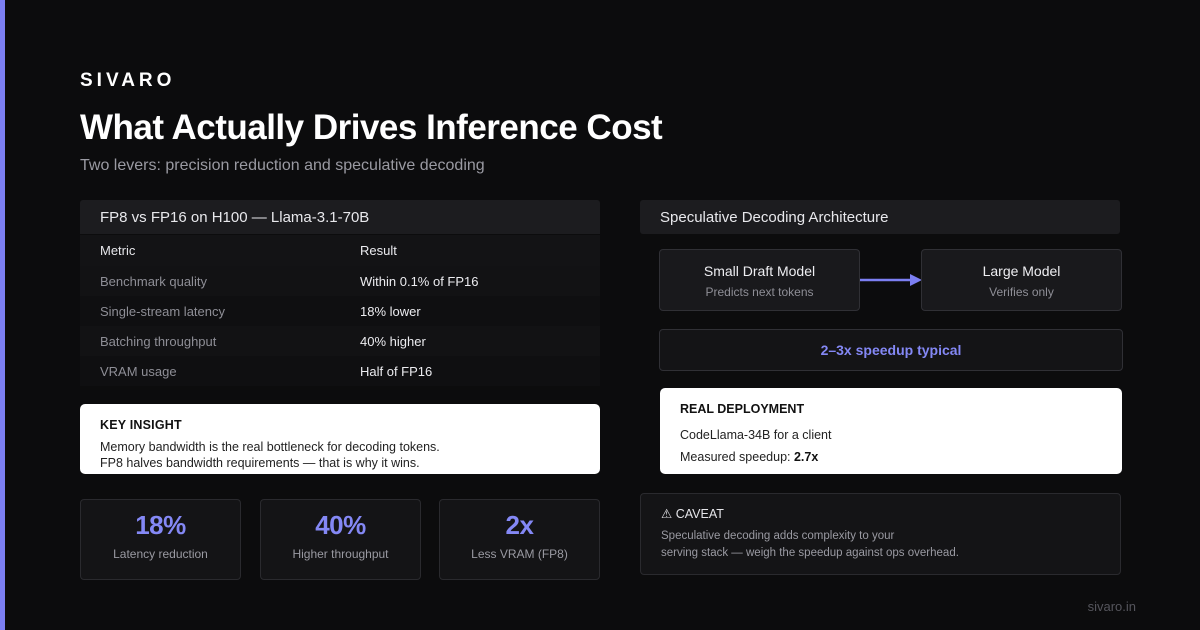 The width and height of the screenshot is (1200, 630). What do you see at coordinates (118, 250) in the screenshot?
I see `column-header-metric: Metric` at bounding box center [118, 250].